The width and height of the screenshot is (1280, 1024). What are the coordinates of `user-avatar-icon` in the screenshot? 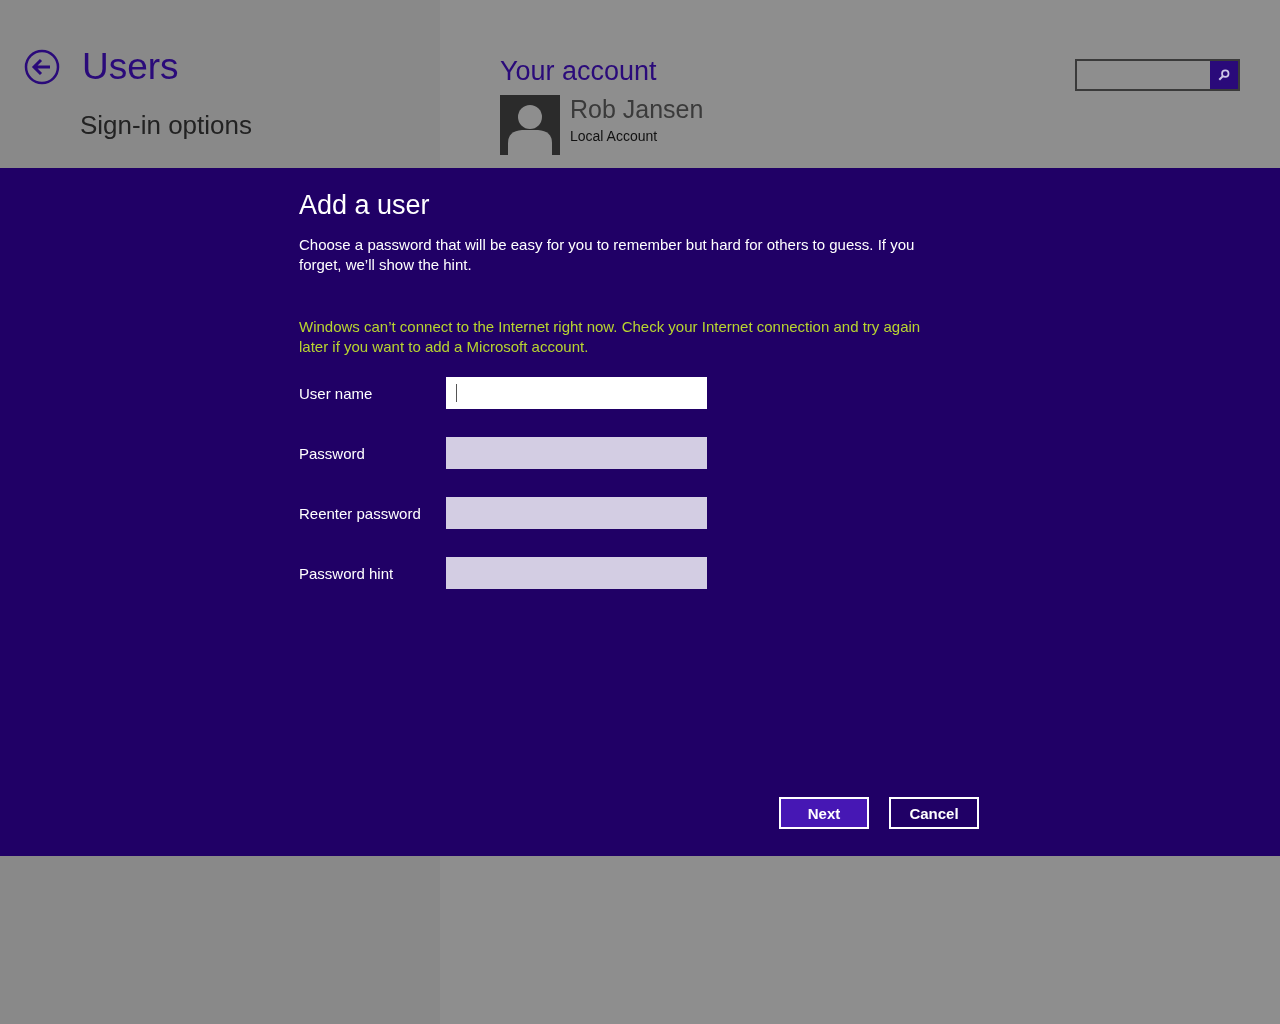 It's located at (530, 125).